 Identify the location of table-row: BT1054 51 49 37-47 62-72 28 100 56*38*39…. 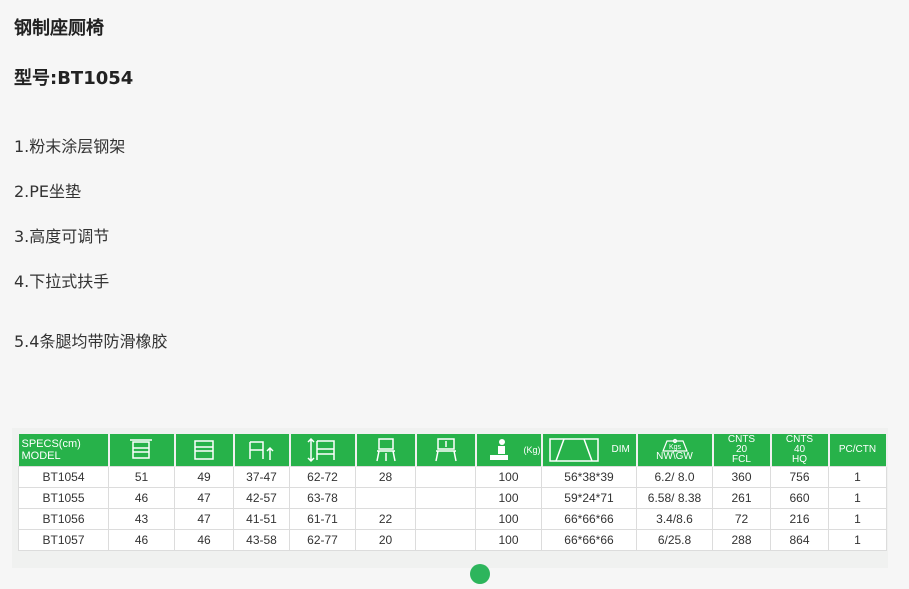
(452, 477).